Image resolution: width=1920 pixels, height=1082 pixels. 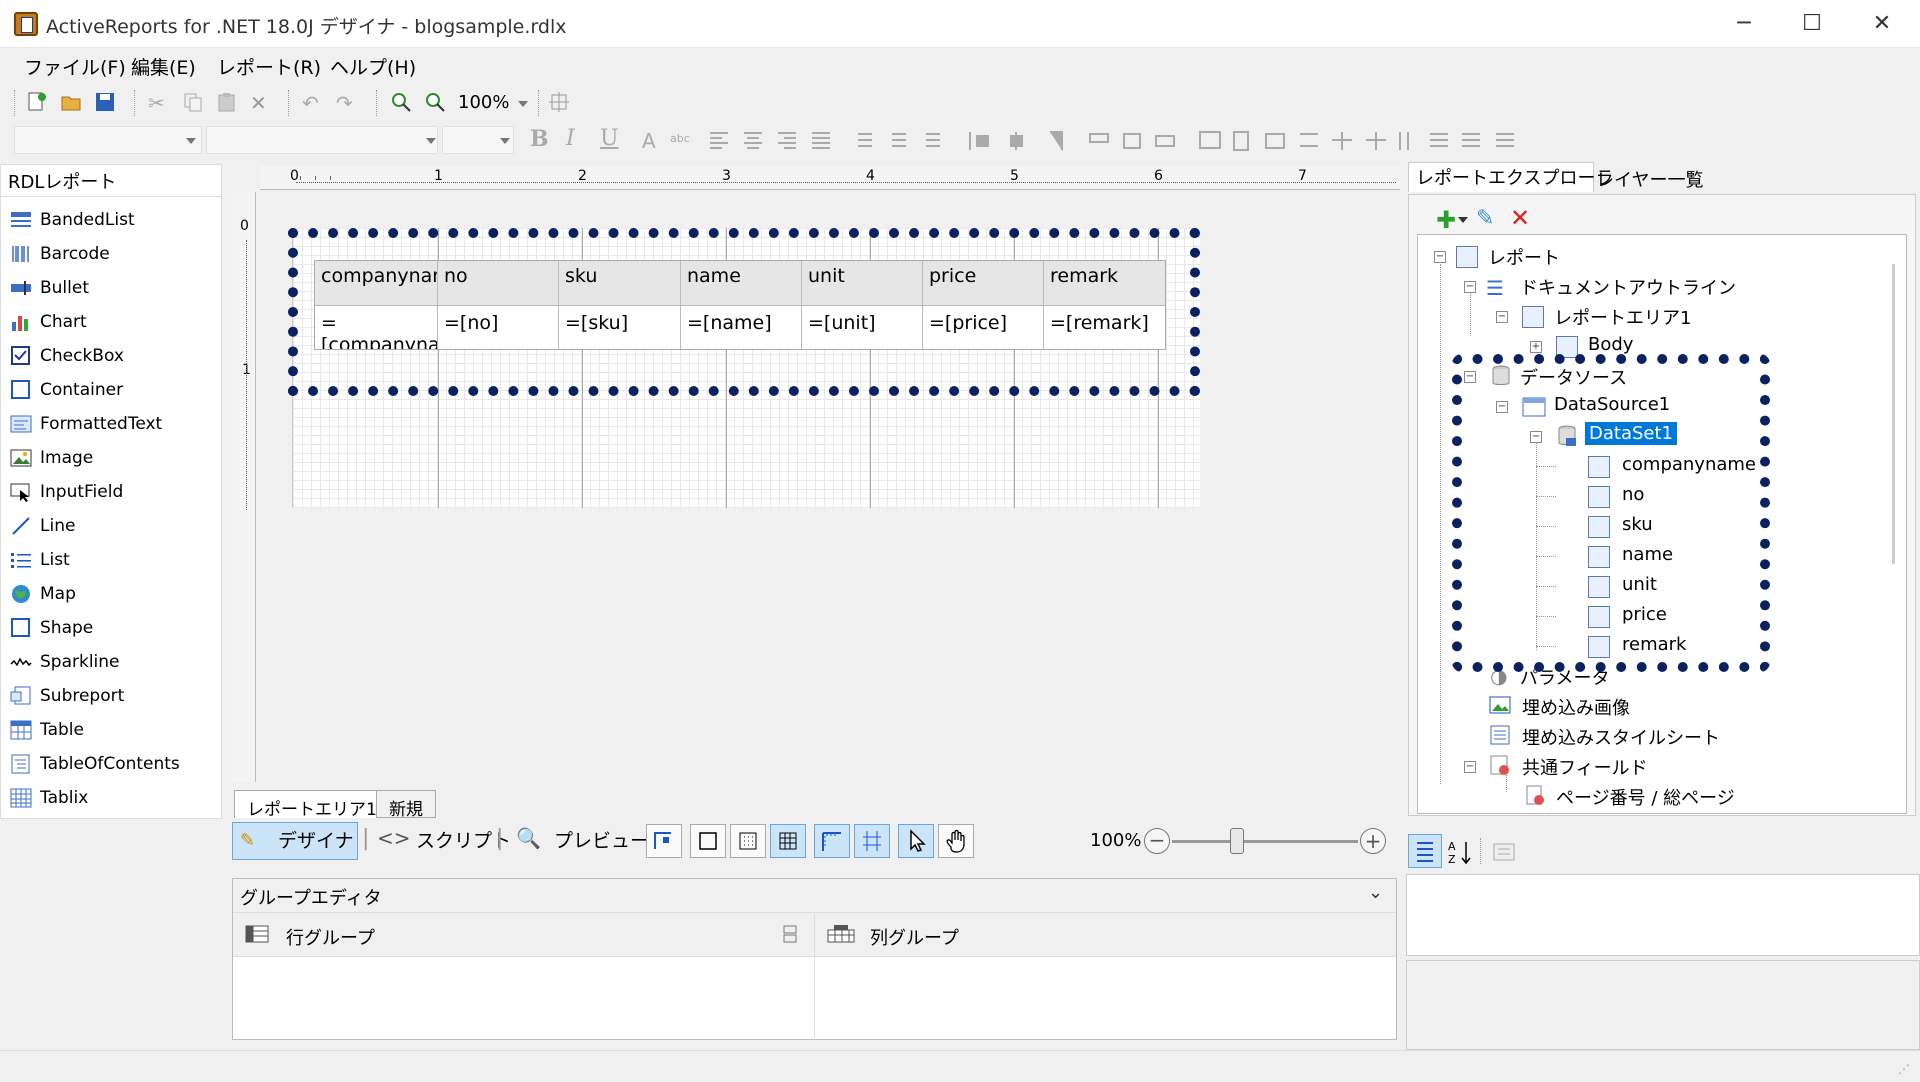 I want to click on menu-help: ヘルプ(H), so click(x=373, y=66).